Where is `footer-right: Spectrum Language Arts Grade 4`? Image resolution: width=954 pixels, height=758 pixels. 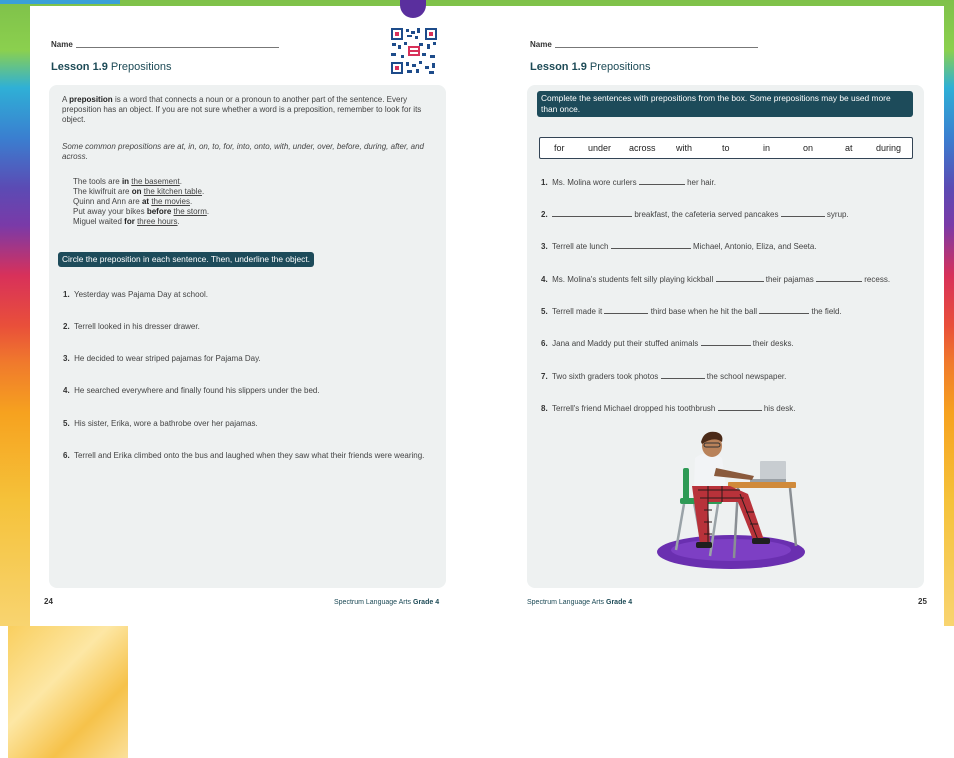
footer-right: Spectrum Language Arts Grade 4 is located at coordinates (580, 602).